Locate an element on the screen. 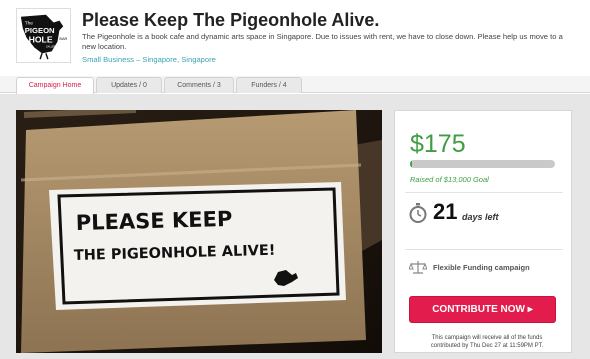 The image size is (590, 359). logo-text-pigeon: PIGEON is located at coordinates (40, 30).